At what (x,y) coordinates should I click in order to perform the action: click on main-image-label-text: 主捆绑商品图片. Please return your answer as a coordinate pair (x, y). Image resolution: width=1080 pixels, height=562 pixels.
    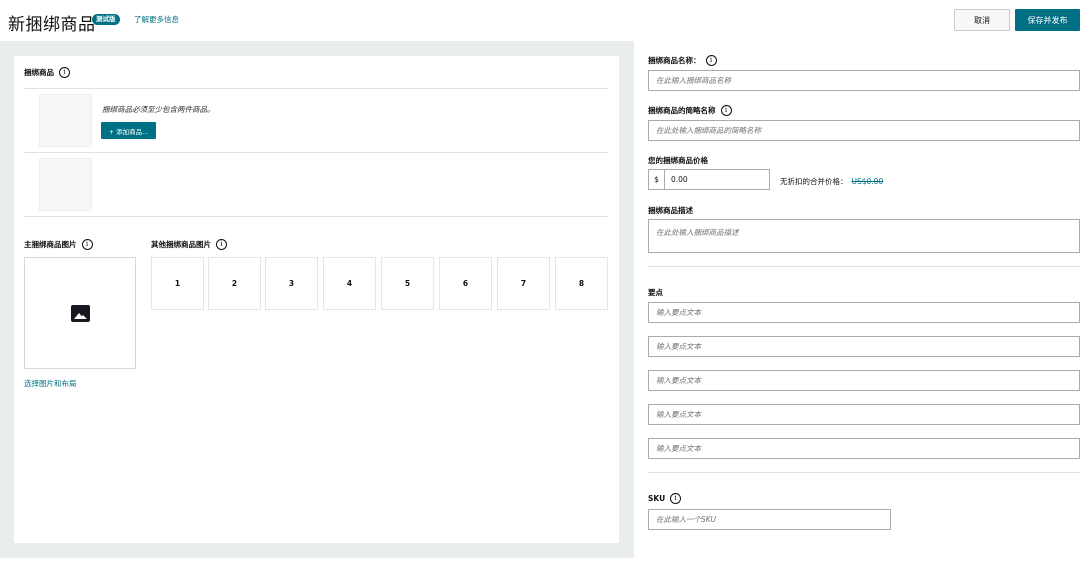
    Looking at the image, I should click on (50, 244).